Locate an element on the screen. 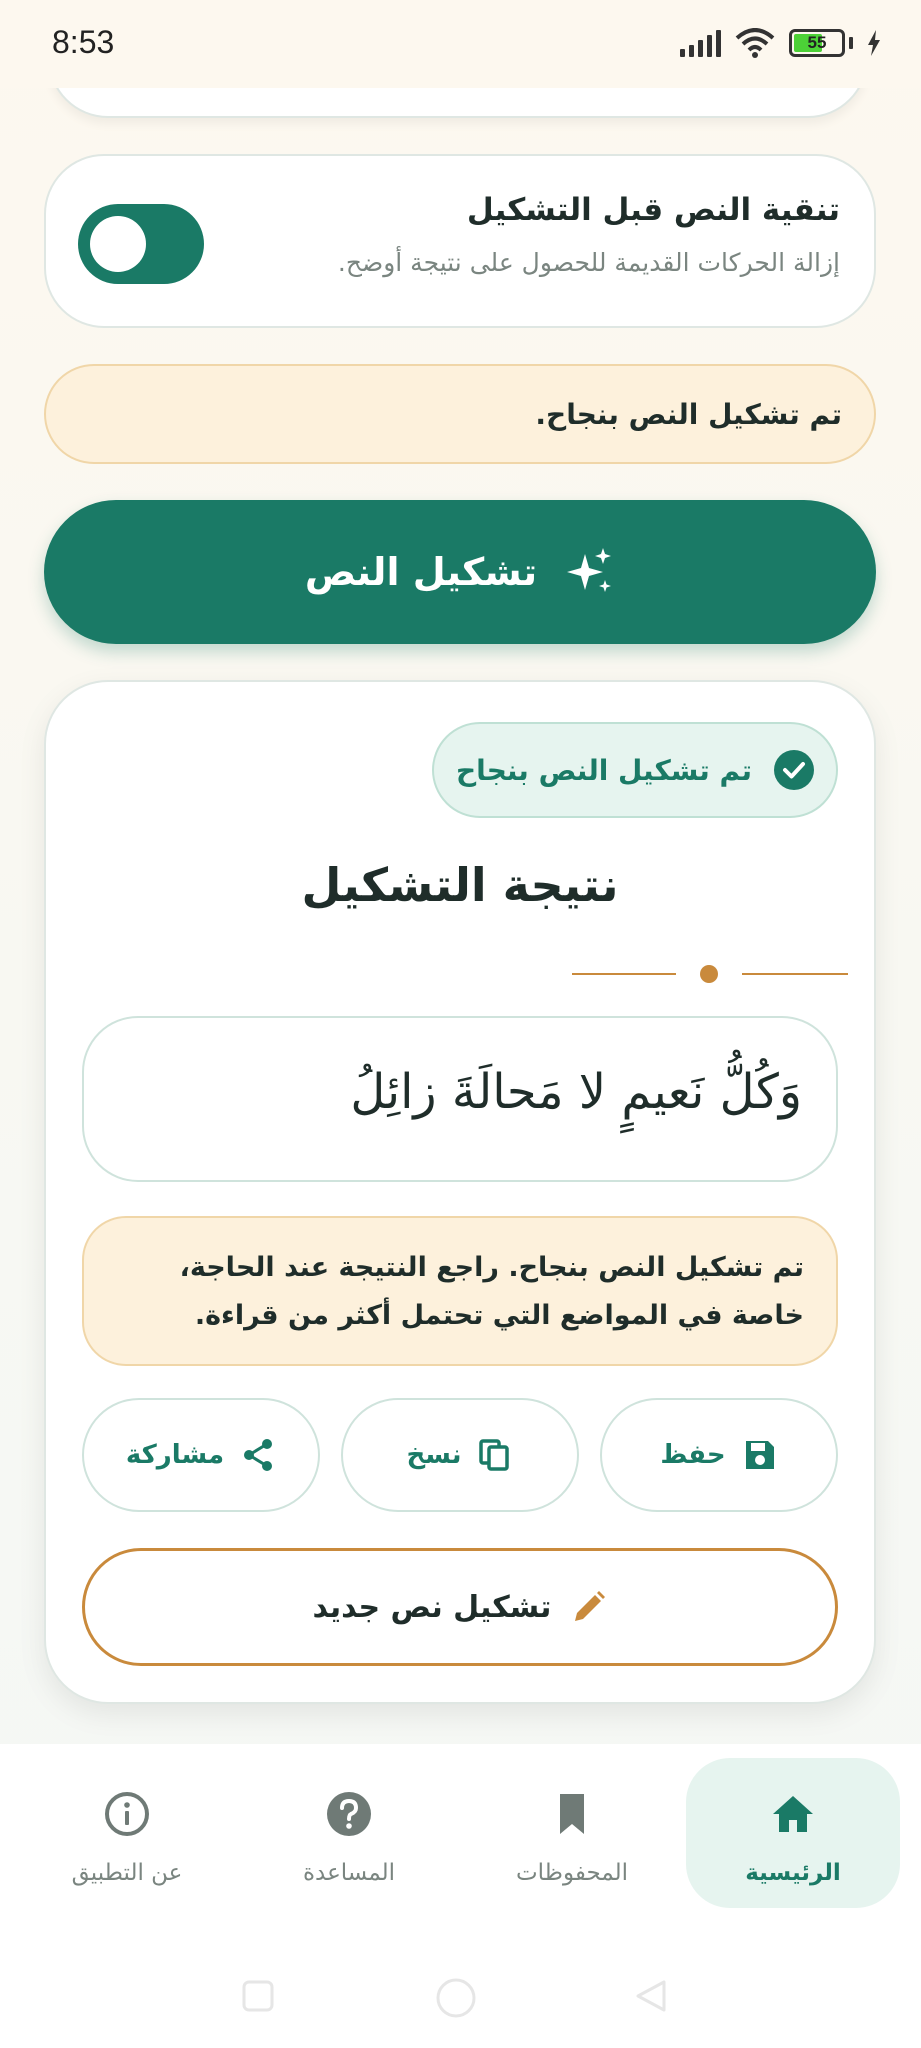 The width and height of the screenshot is (921, 2048). wifi-icon is located at coordinates (755, 43).